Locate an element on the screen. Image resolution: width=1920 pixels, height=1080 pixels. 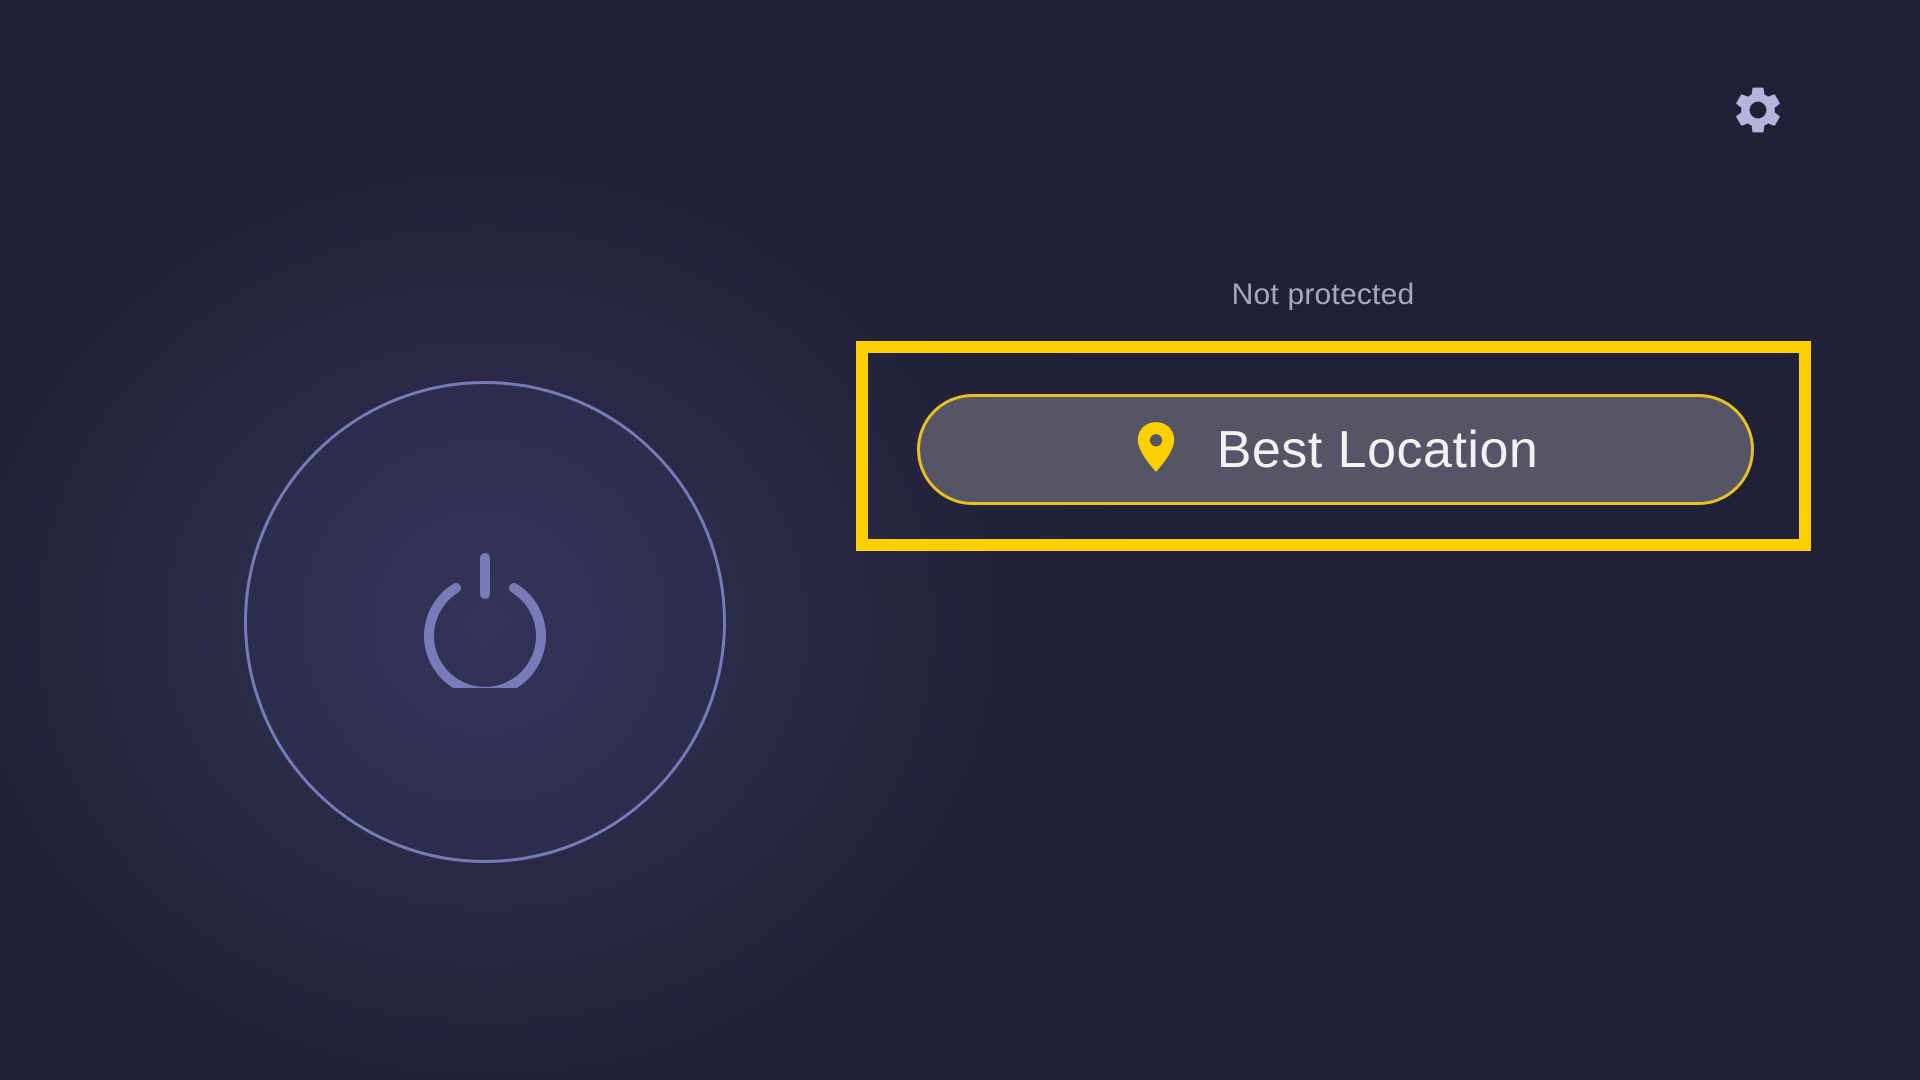
connect-power-button is located at coordinates (485, 622).